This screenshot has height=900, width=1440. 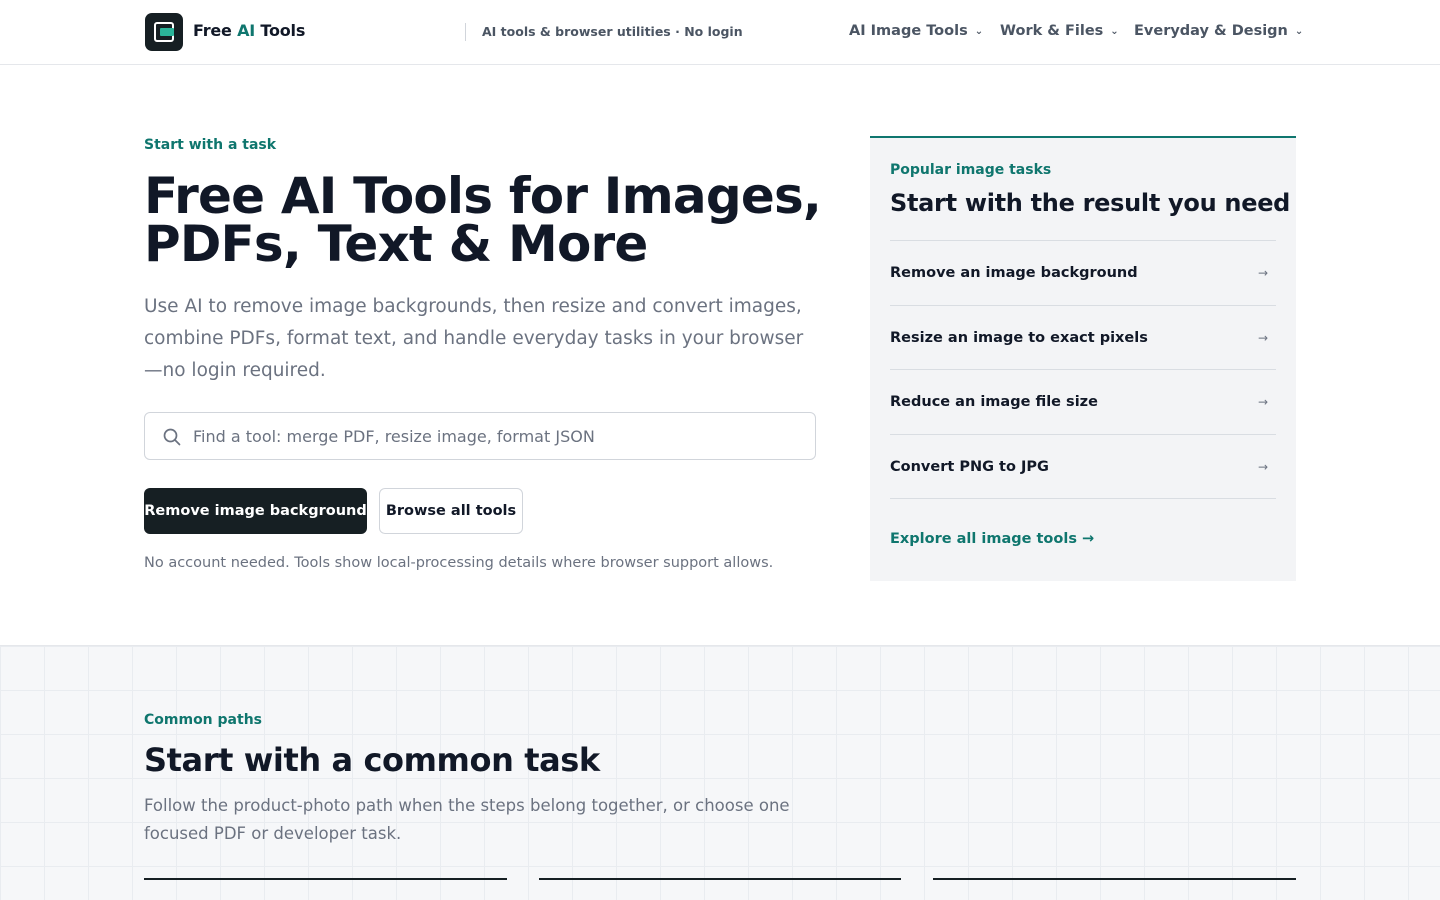 I want to click on task-label: Convert PNG to JPG, so click(x=969, y=466).